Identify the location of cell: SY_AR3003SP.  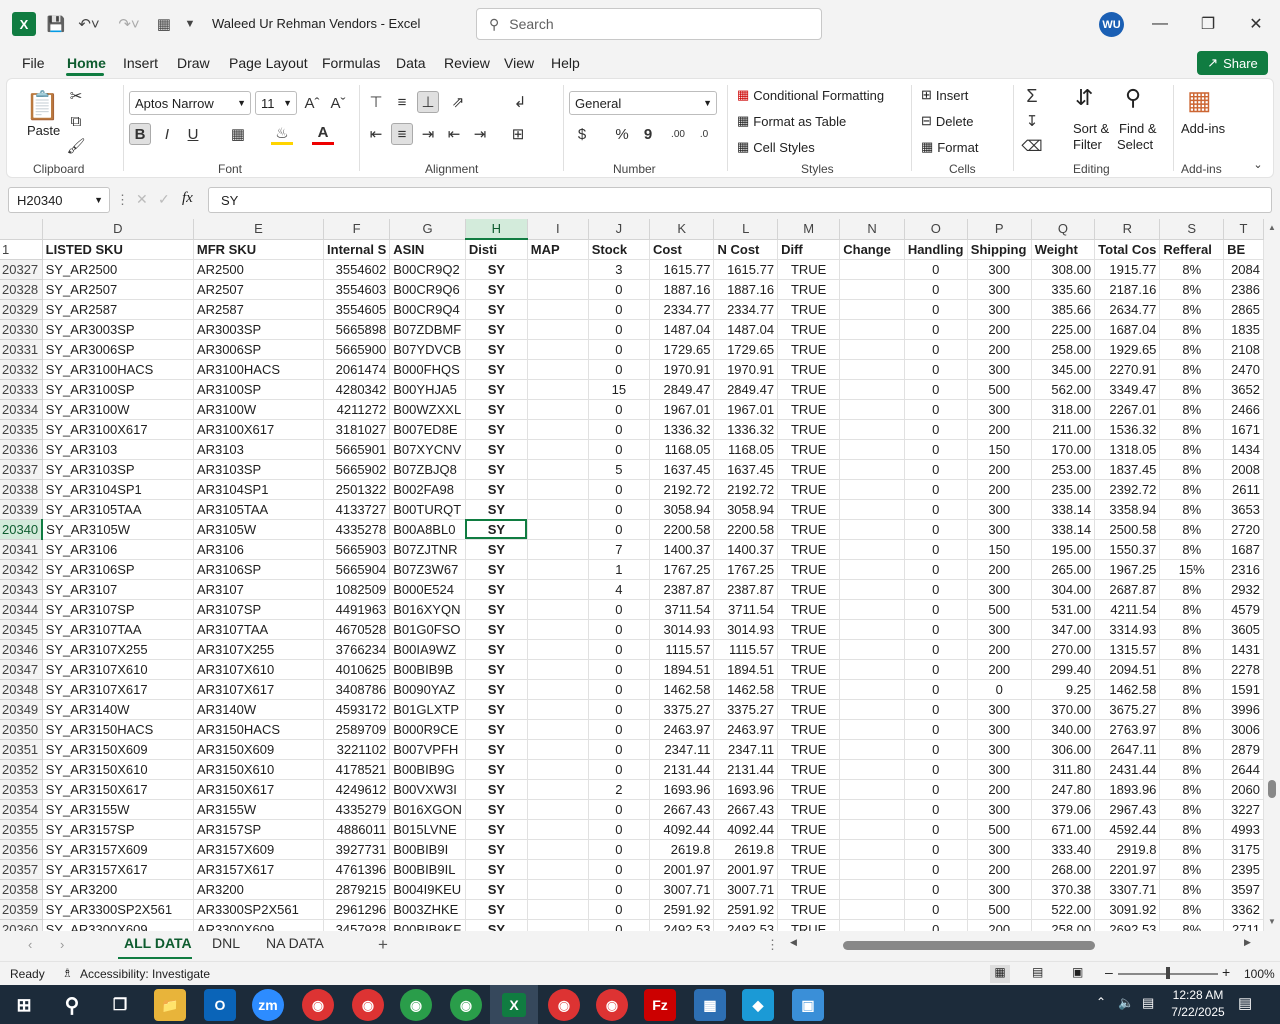
(118, 329).